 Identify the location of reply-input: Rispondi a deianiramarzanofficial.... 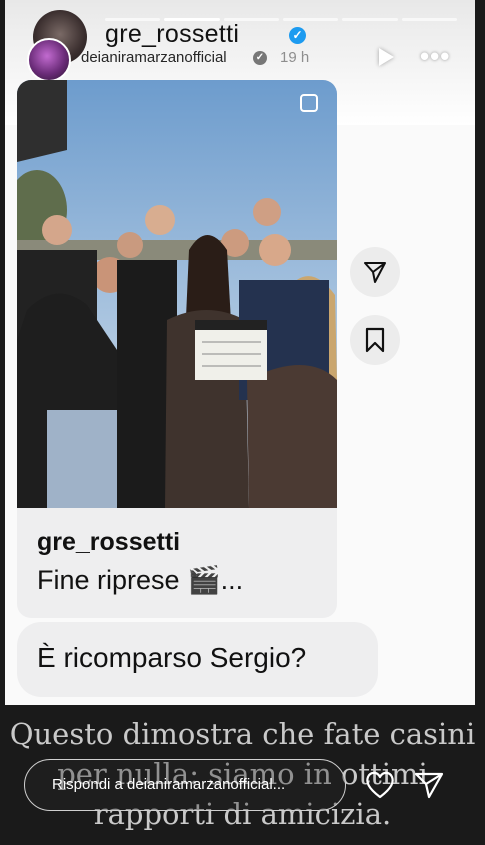
(185, 785).